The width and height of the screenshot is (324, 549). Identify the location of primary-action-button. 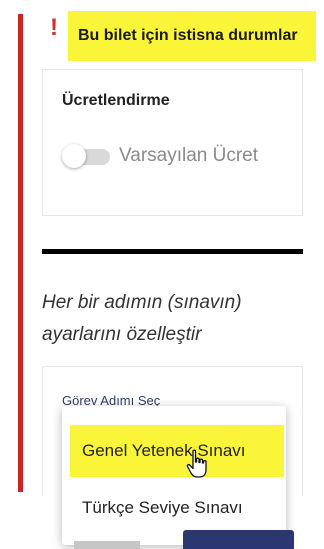
(238, 539).